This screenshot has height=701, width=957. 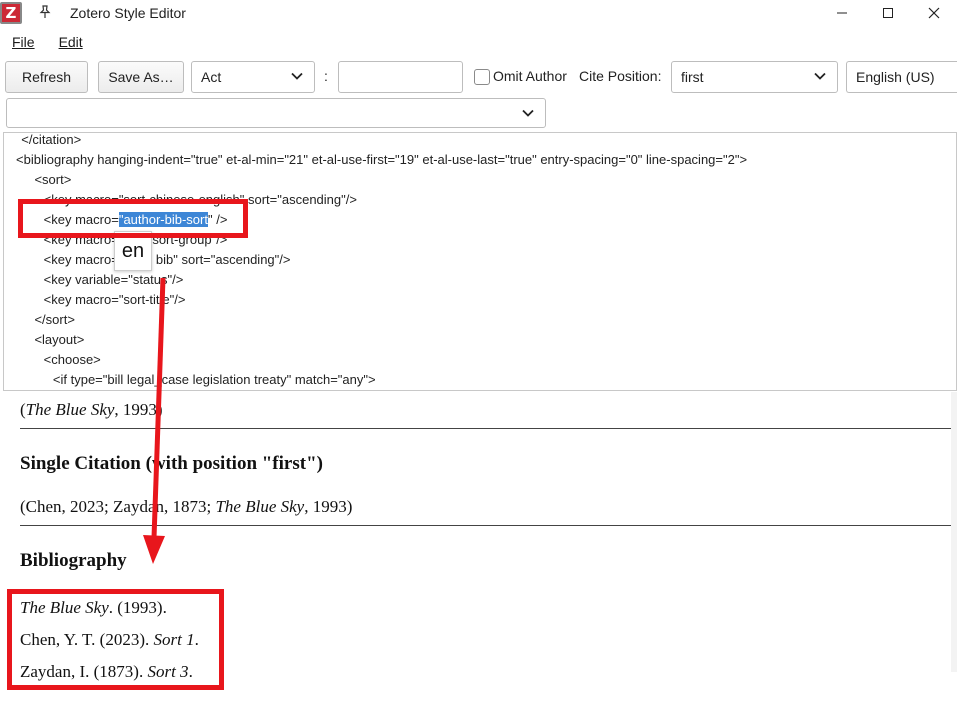 What do you see at coordinates (104, 299) in the screenshot?
I see `code-line: <key macro="sort-title"/>` at bounding box center [104, 299].